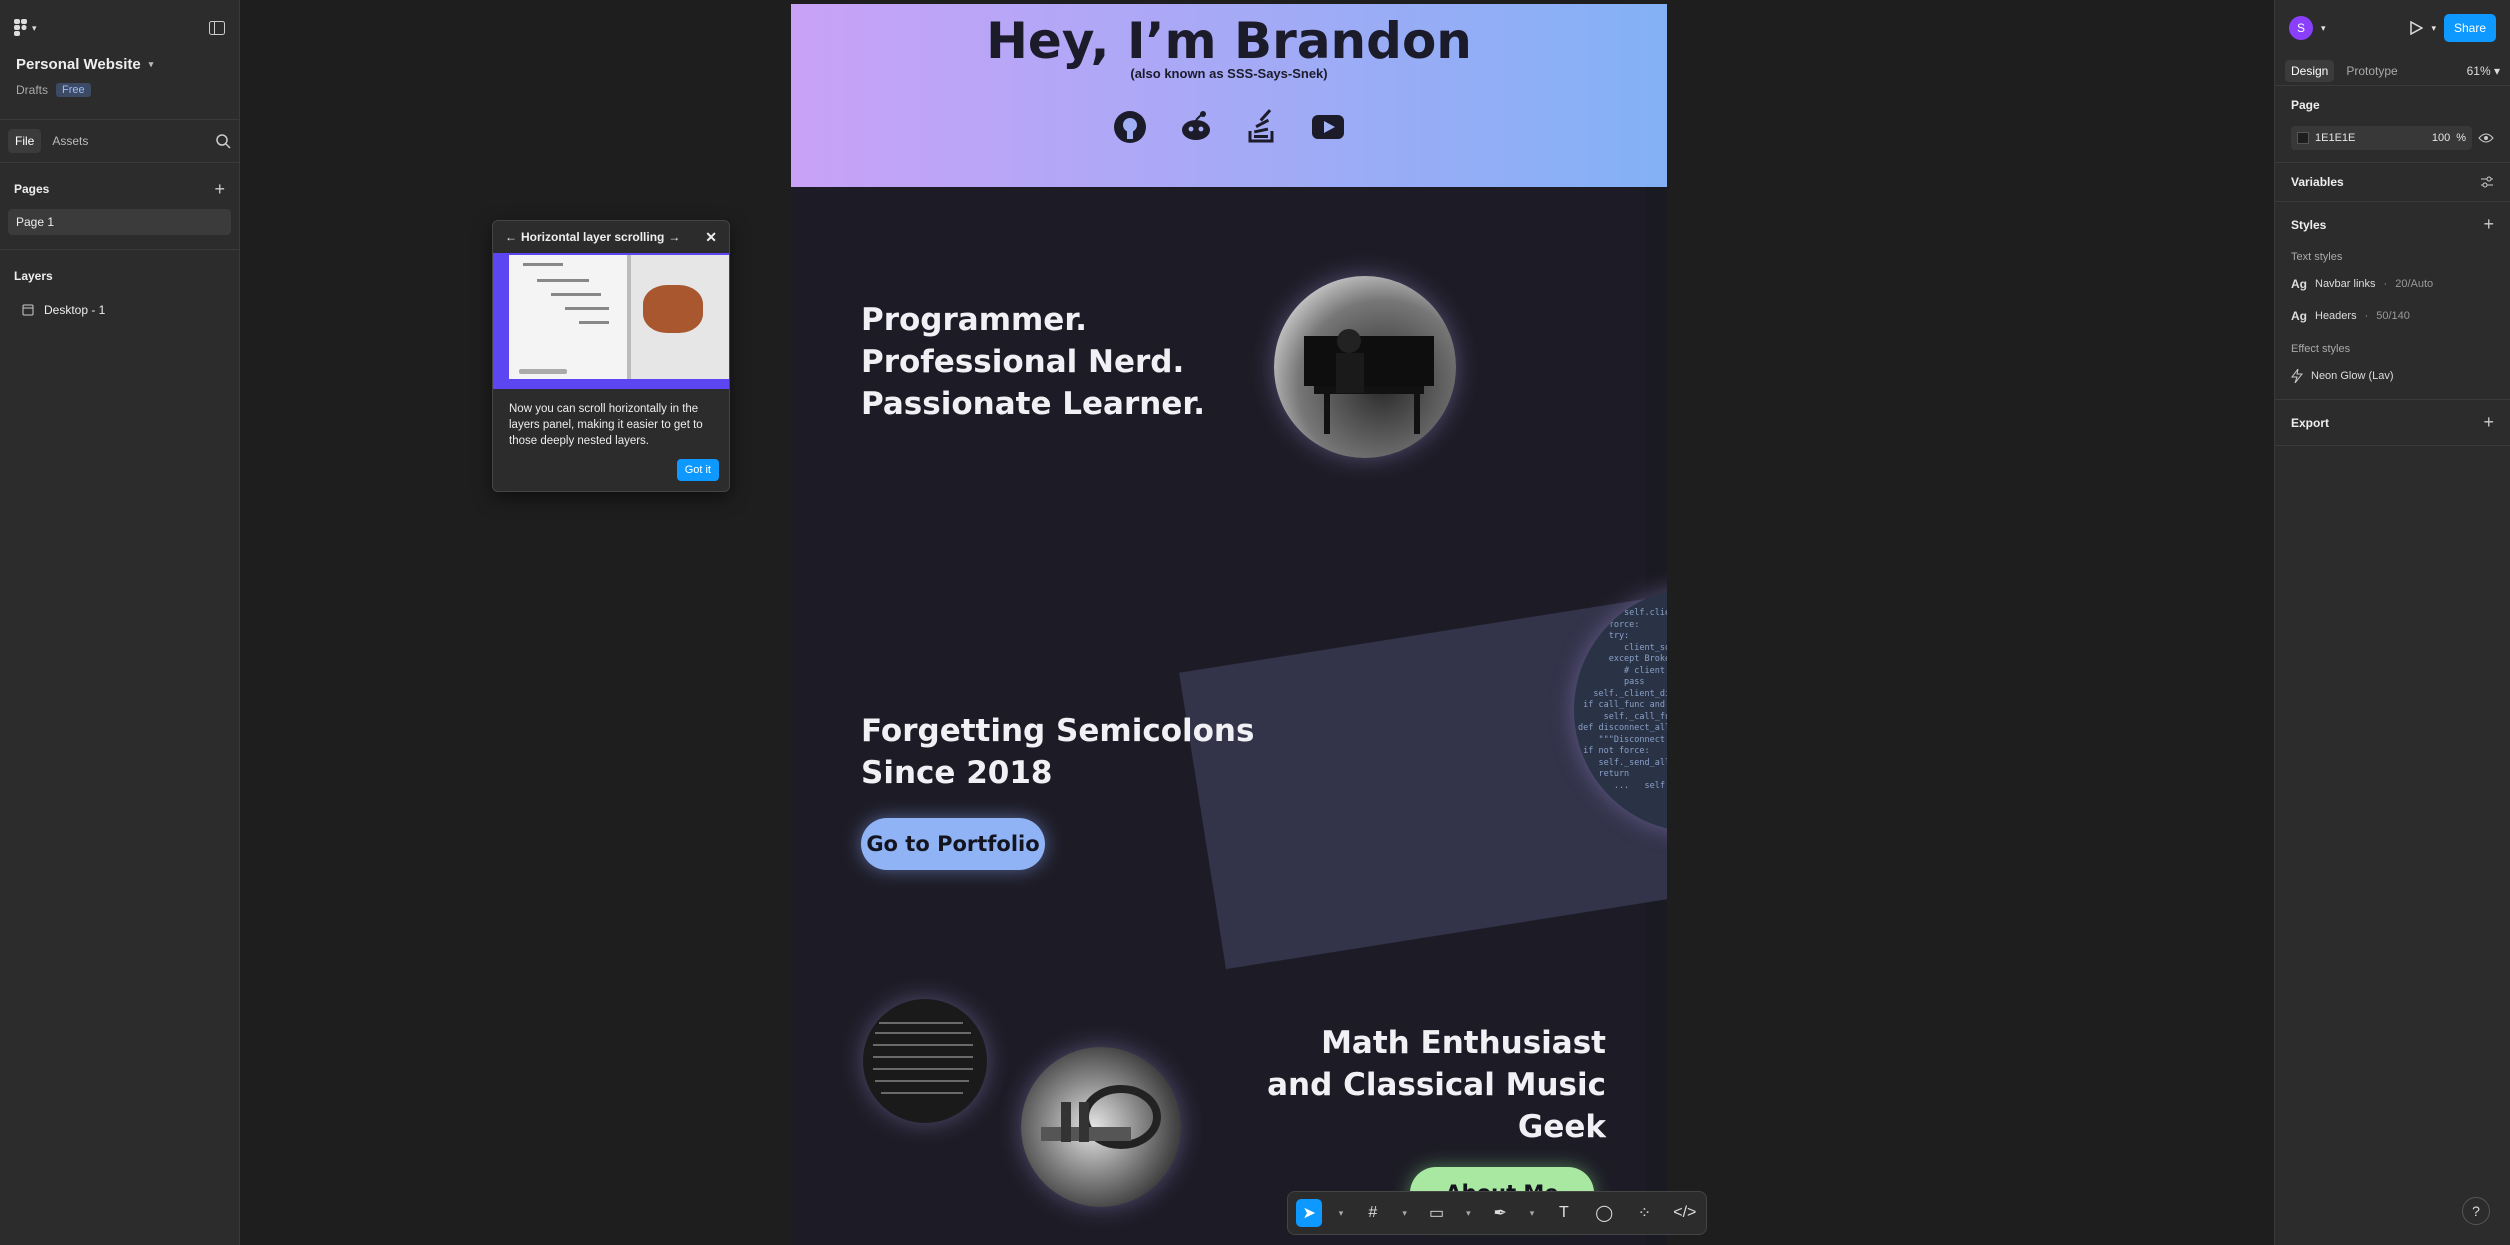 The image size is (2510, 1245). What do you see at coordinates (673, 309) in the screenshot?
I see `illustration-rock` at bounding box center [673, 309].